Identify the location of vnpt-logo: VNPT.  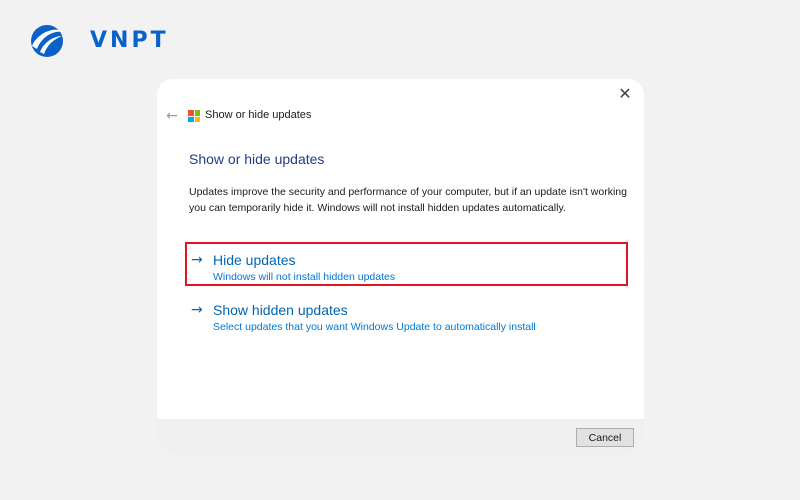
(98, 42).